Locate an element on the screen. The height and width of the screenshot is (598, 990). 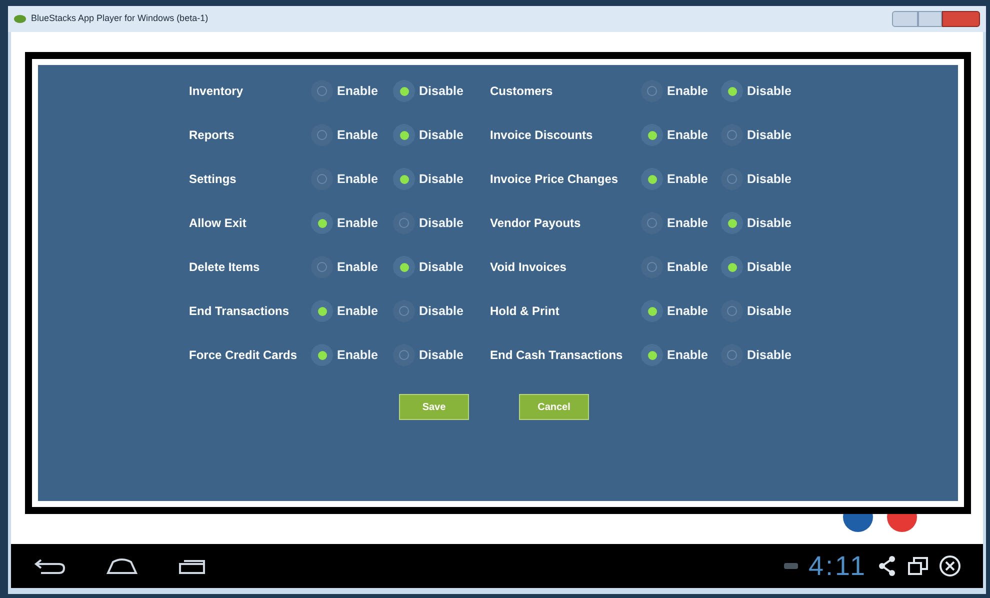
setting-label: Customers is located at coordinates (521, 91).